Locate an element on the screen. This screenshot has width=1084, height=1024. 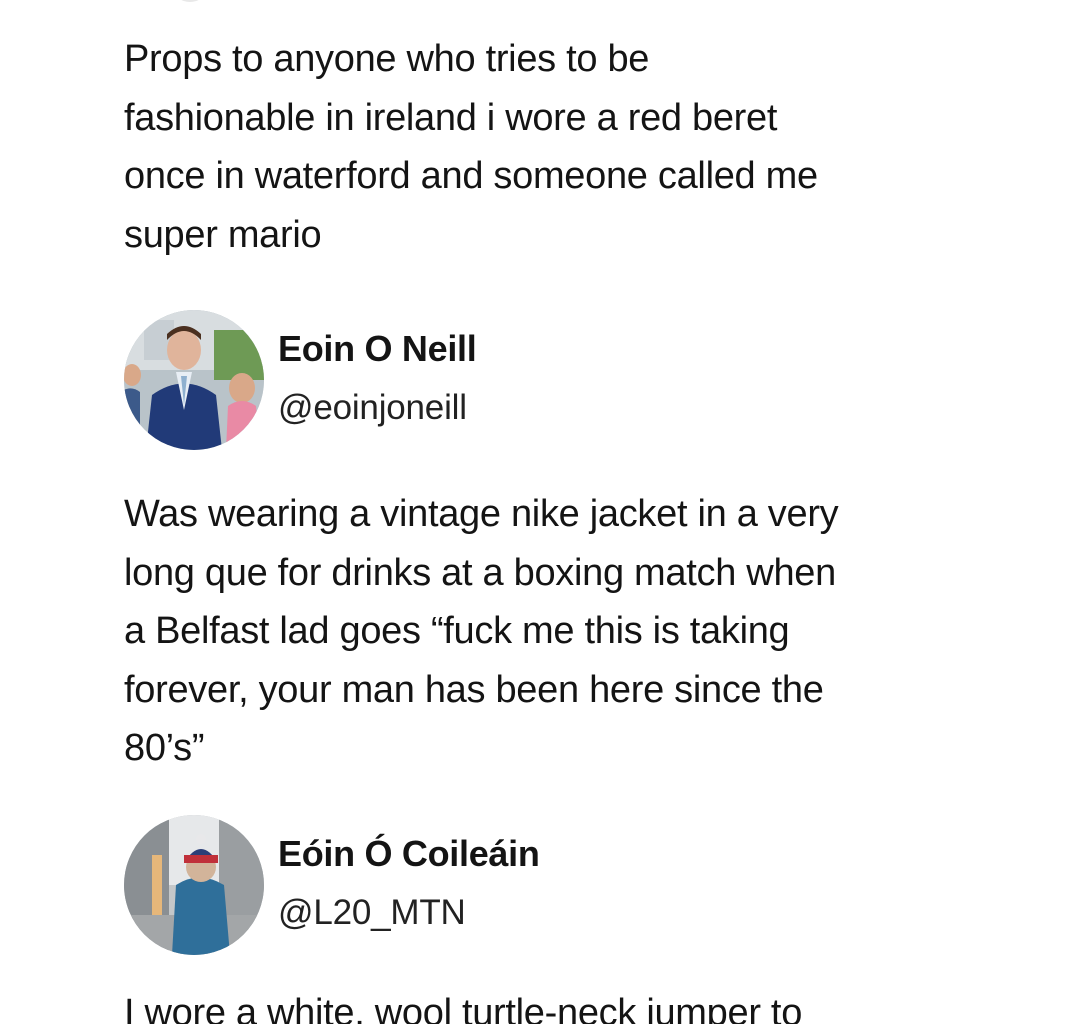
display-name: Eoin O Neill is located at coordinates (377, 349).